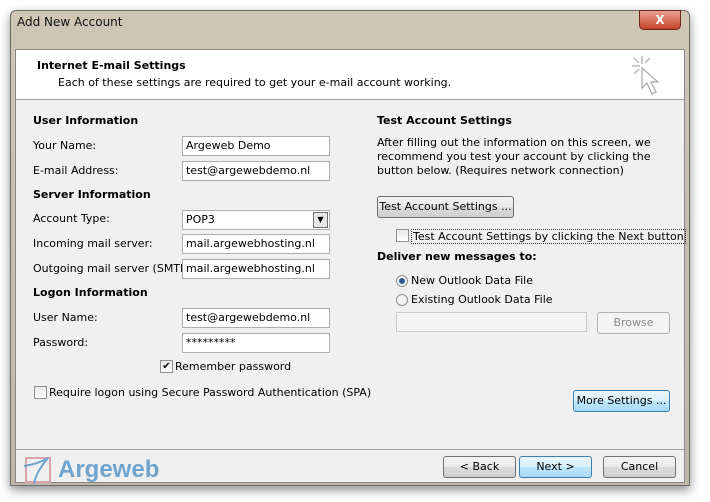  Describe the element at coordinates (256, 244) in the screenshot. I see `incoming-server-input: mail.argewebhosting.nl` at that location.